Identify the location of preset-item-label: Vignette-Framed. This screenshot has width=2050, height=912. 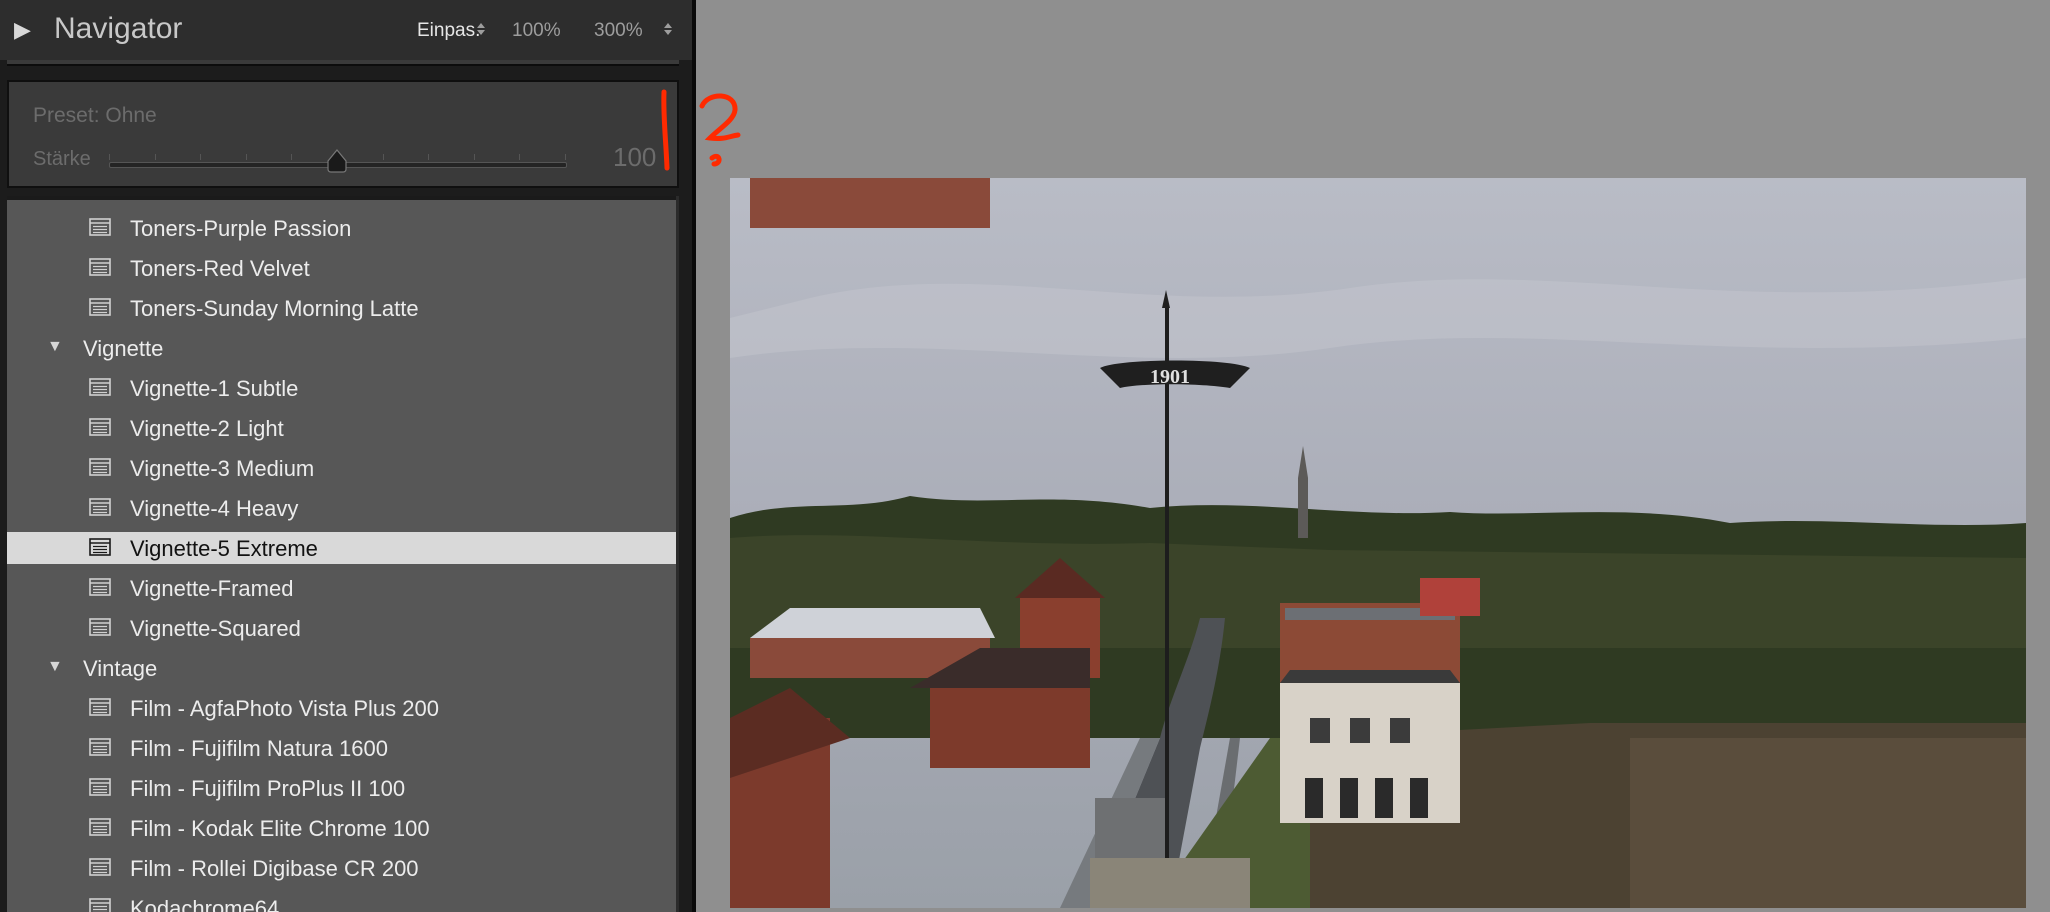
(212, 588).